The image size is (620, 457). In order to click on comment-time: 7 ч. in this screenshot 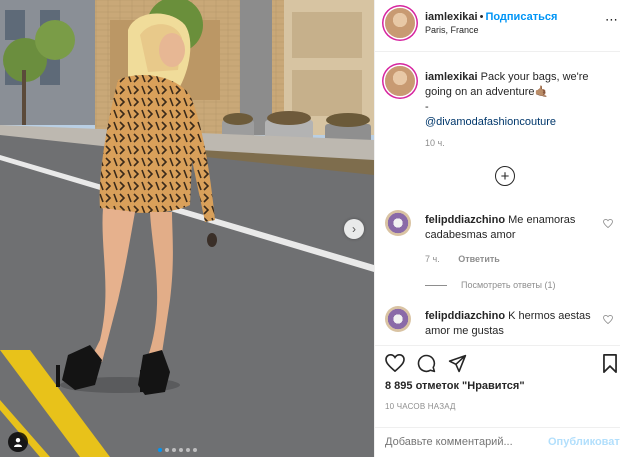, I will do `click(432, 259)`.